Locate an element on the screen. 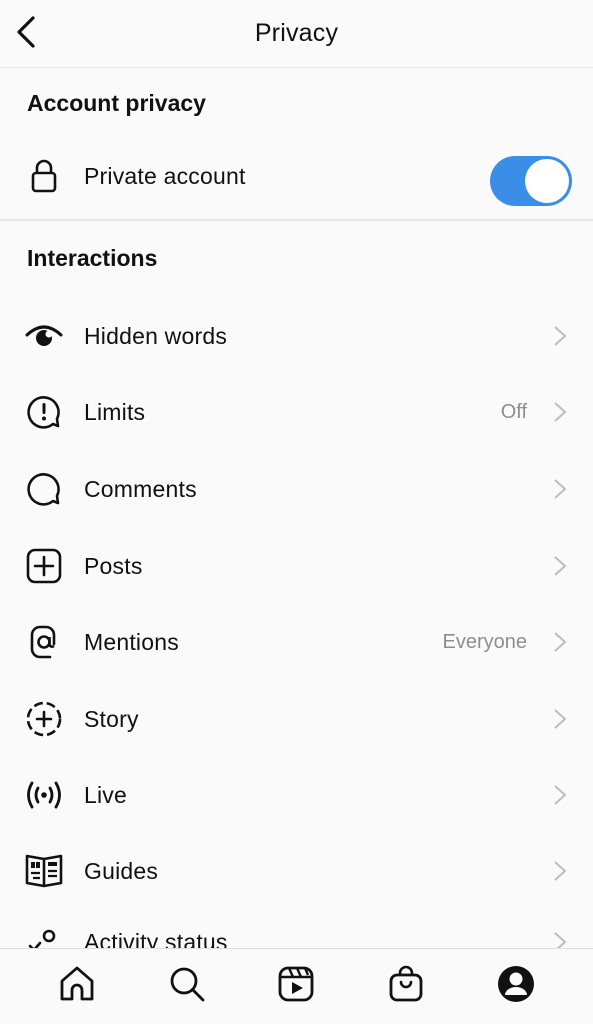 Image resolution: width=593 pixels, height=1024 pixels. hidden-words-icon is located at coordinates (44, 336).